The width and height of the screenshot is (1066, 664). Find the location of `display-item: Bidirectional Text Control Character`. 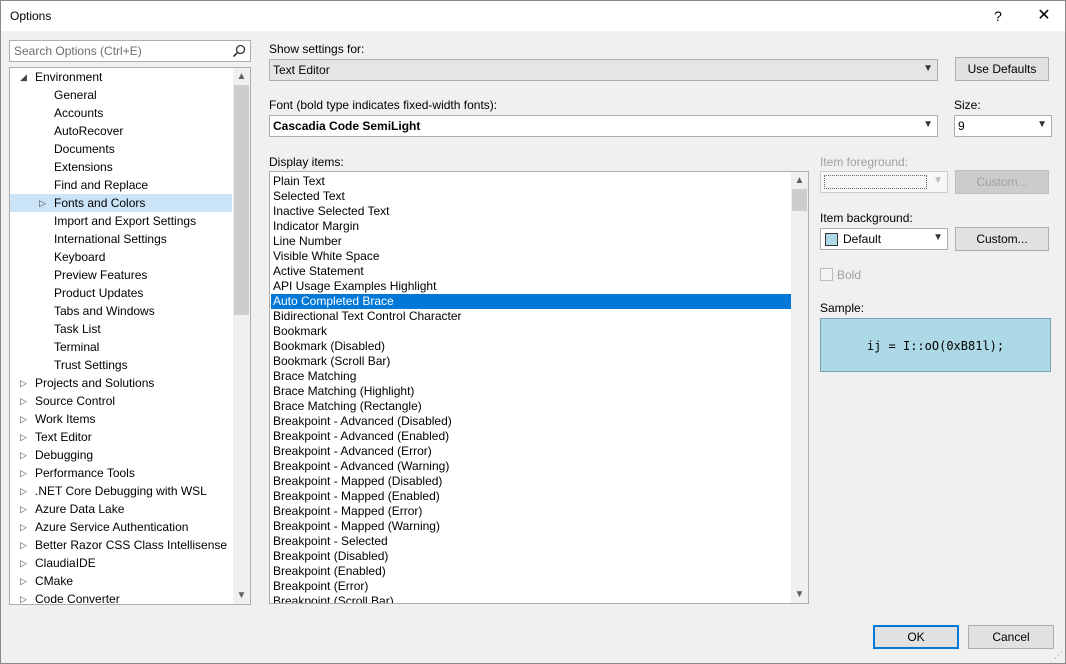

display-item: Bidirectional Text Control Character is located at coordinates (531, 316).